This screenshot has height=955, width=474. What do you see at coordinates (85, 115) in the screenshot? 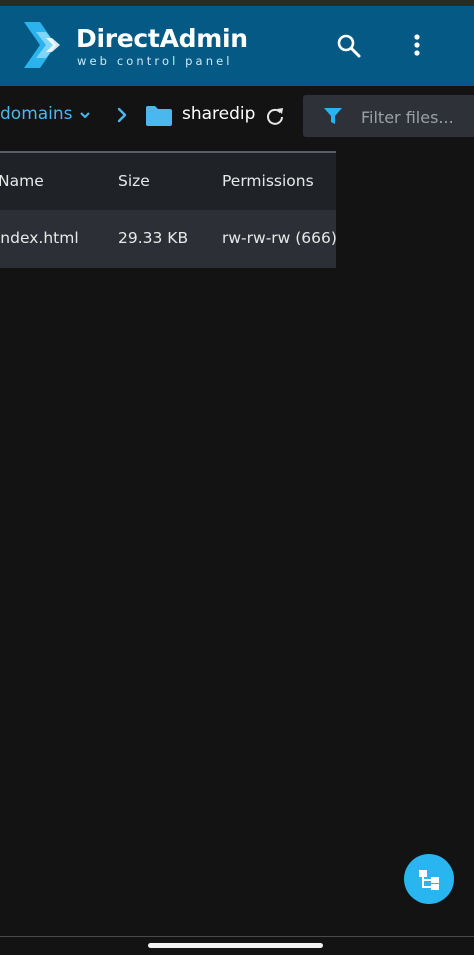
I see `chevron-down-icon` at bounding box center [85, 115].